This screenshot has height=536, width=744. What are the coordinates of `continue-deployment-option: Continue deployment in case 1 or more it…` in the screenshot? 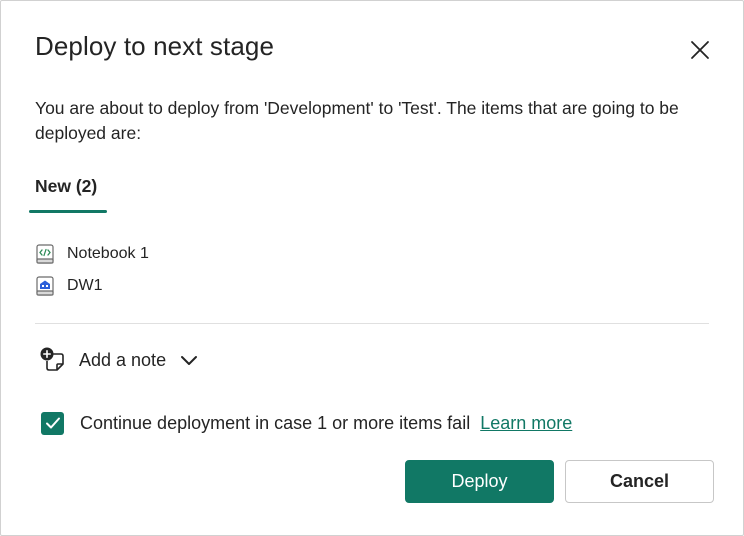 It's located at (306, 423).